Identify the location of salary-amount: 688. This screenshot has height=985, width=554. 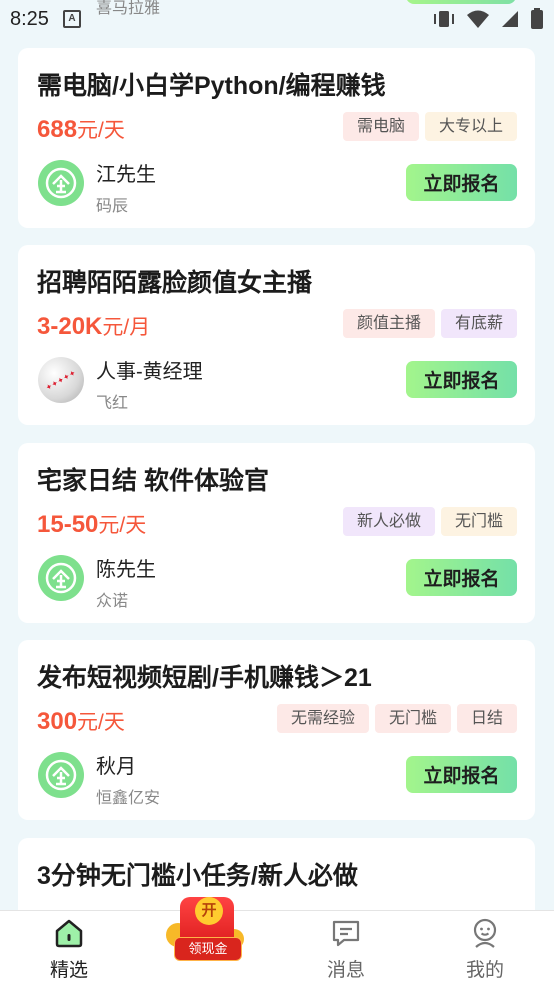
(57, 129).